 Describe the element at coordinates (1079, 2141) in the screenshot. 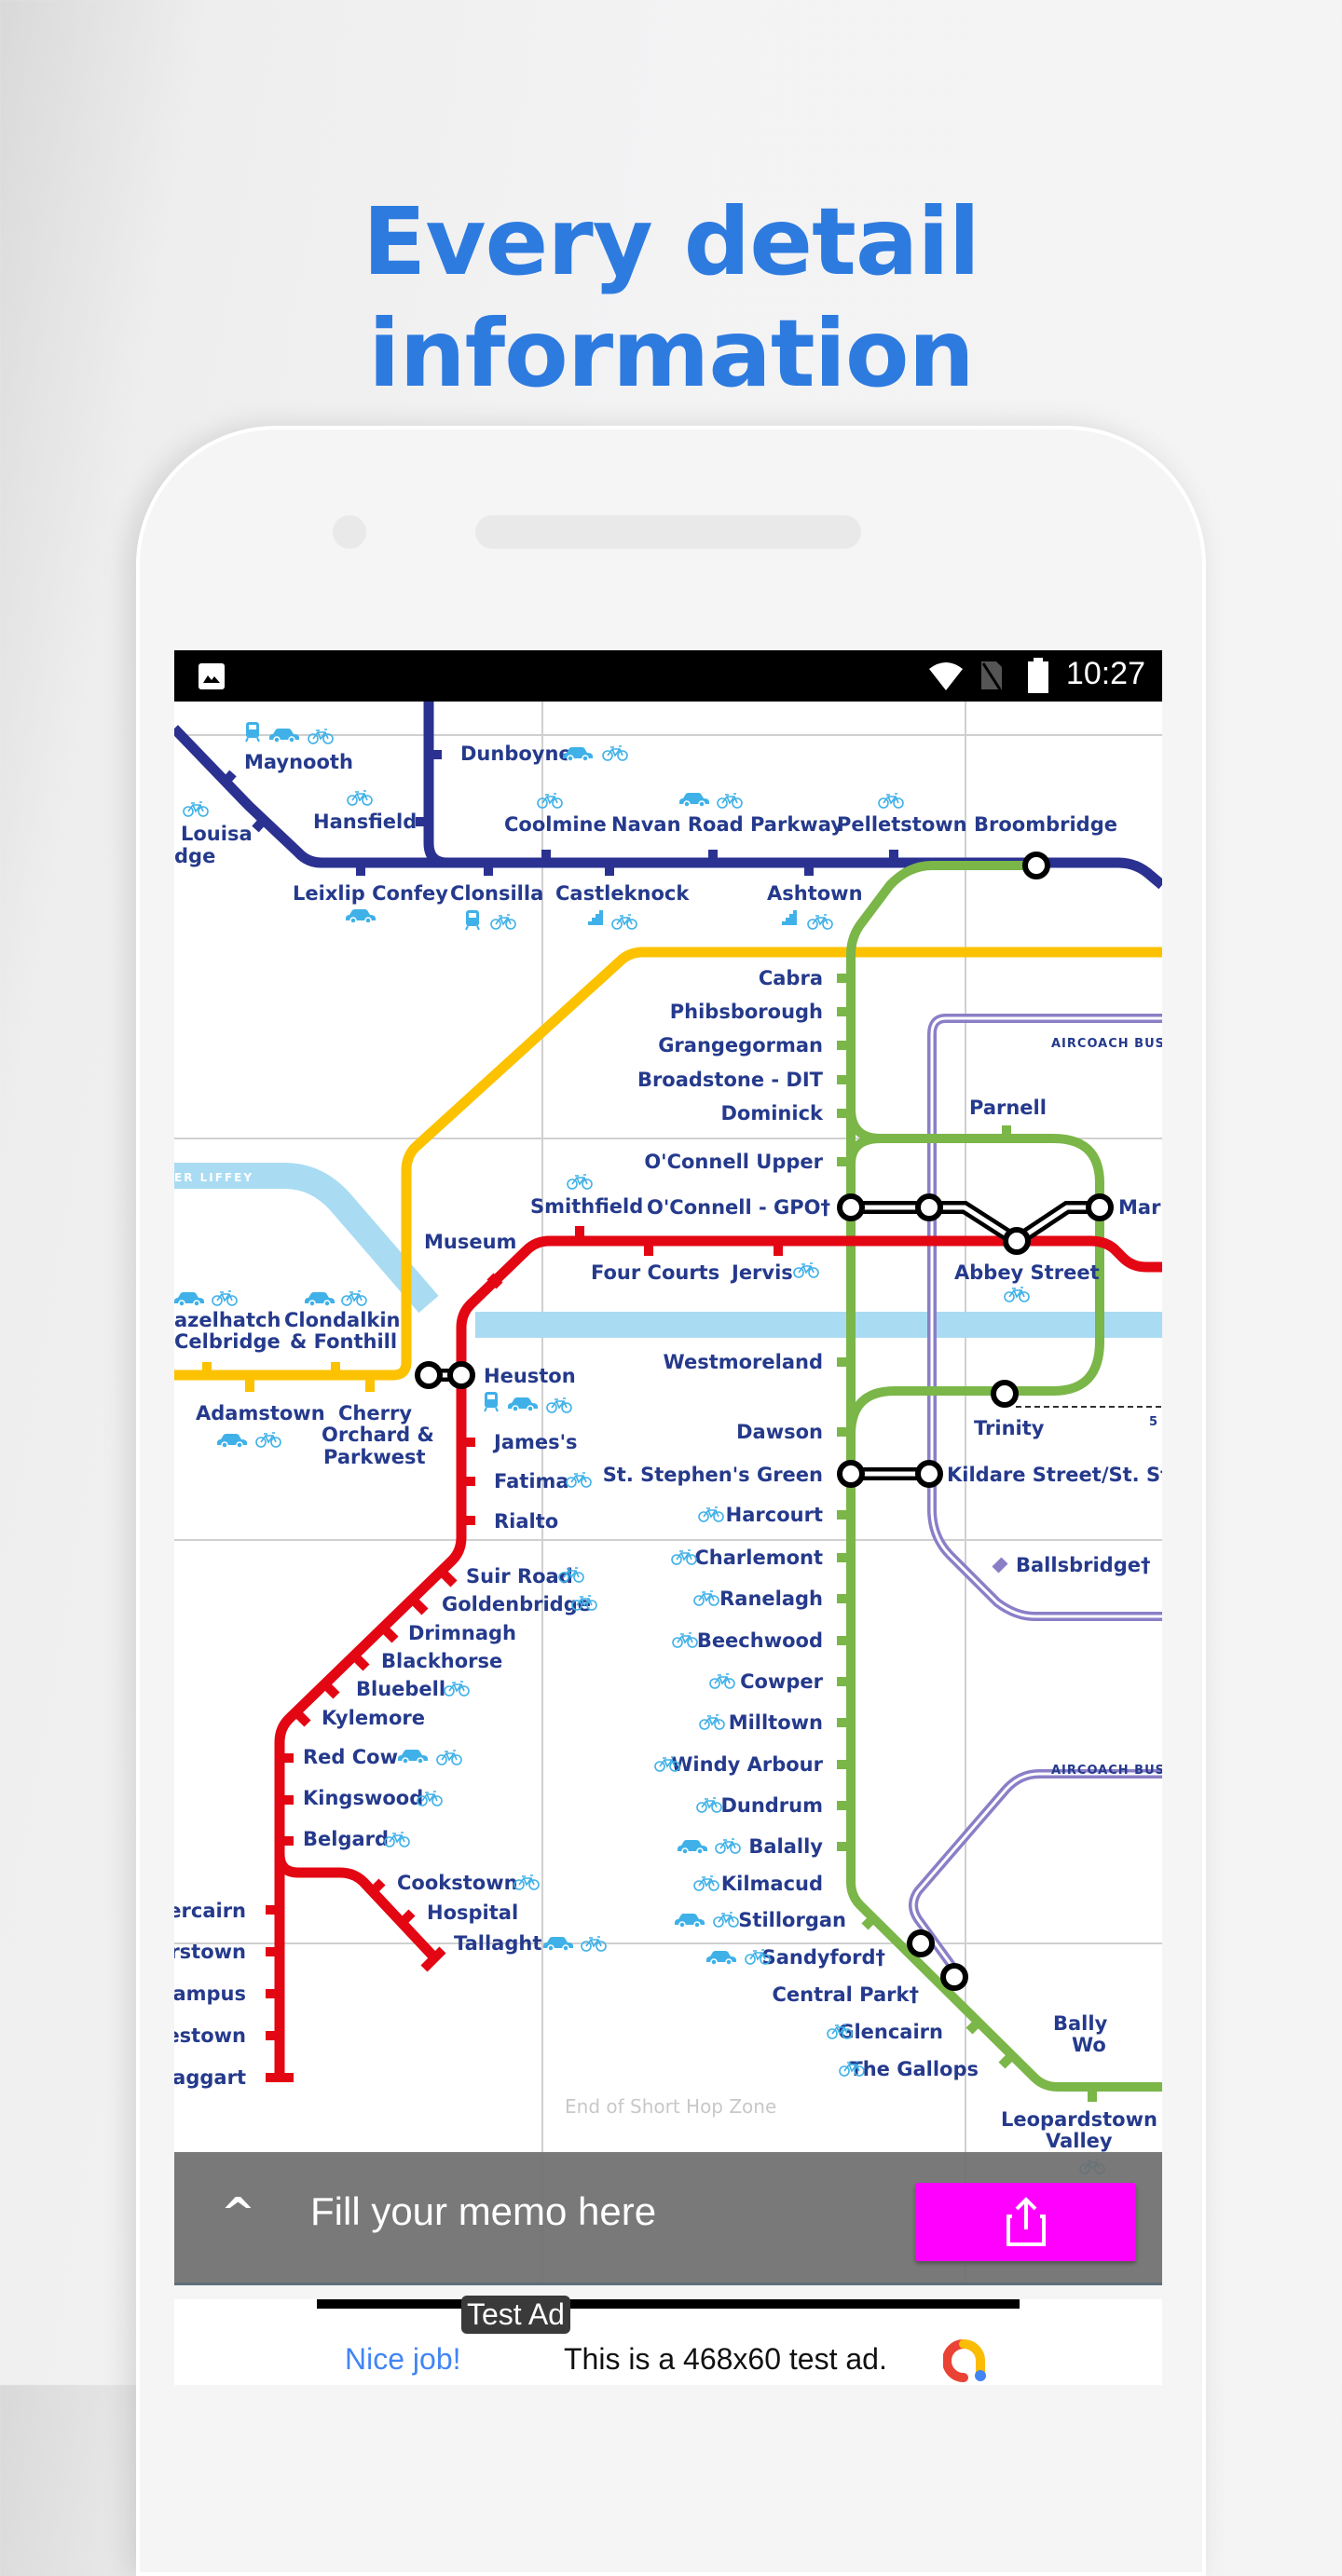

I see `station-leopardstown-valley-2: Valley` at that location.